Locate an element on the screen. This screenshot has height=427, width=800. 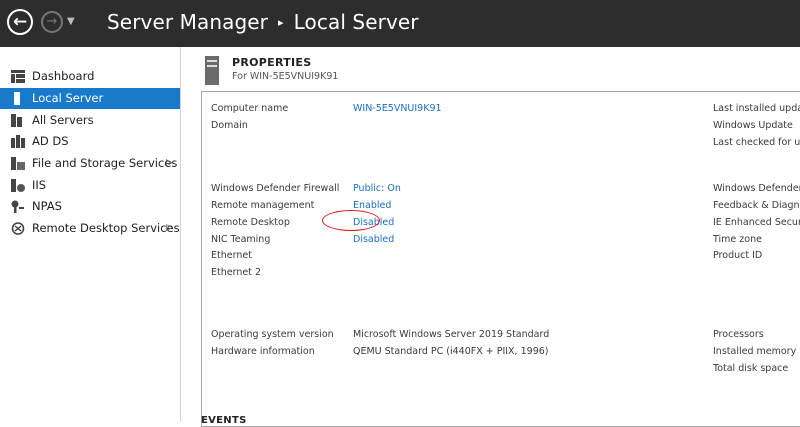
sidebar-item-label: AD DS is located at coordinates (50, 141).